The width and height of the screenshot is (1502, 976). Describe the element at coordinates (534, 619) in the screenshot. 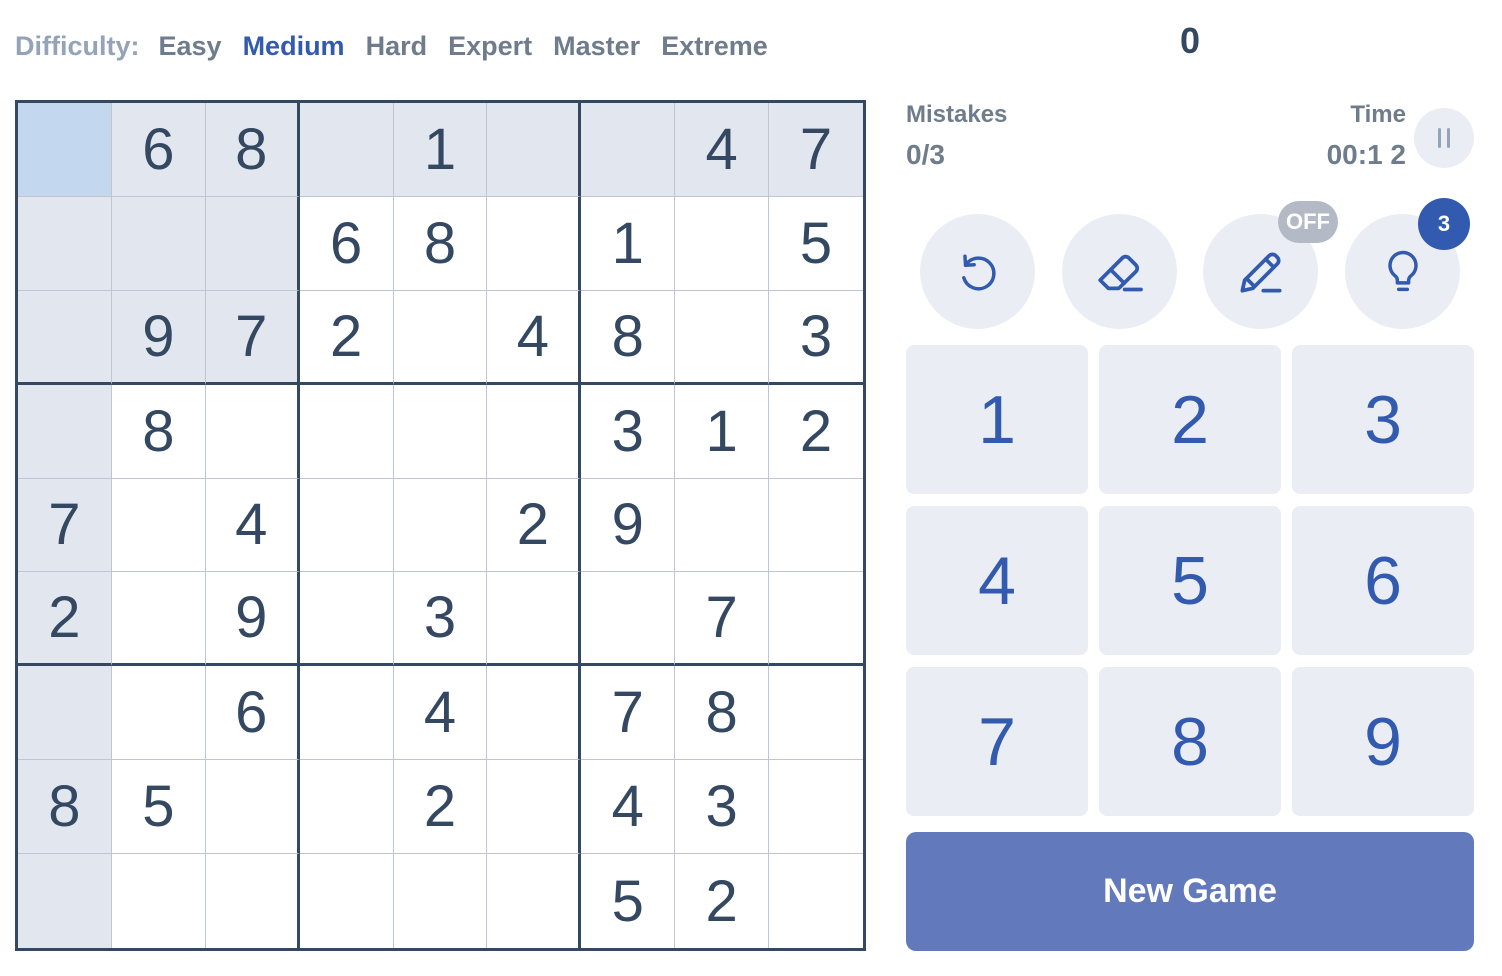

I see `board-cell-r6c6` at that location.